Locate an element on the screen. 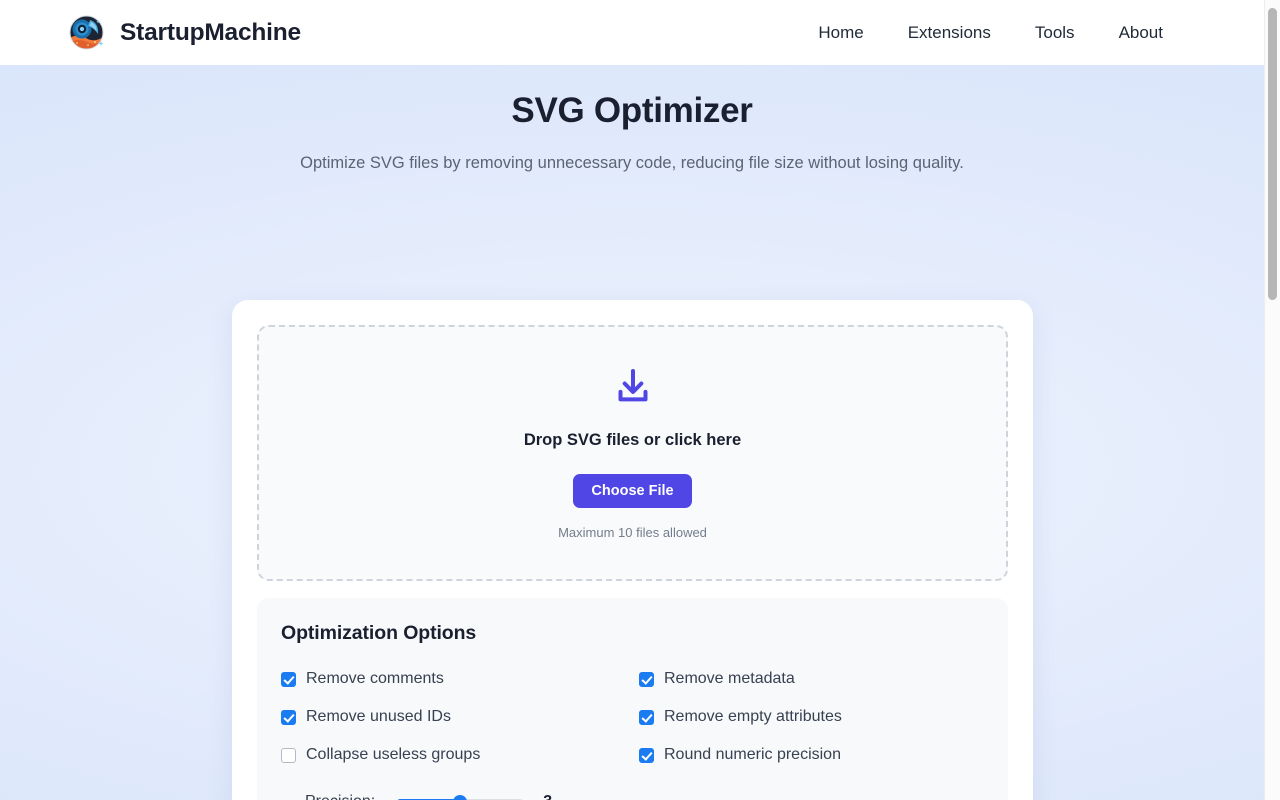 The image size is (1280, 800). precision-row: Precision: 3 is located at coordinates (632, 796).